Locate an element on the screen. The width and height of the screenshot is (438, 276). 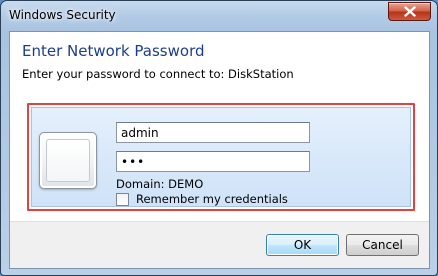
ok-button: OK is located at coordinates (302, 245).